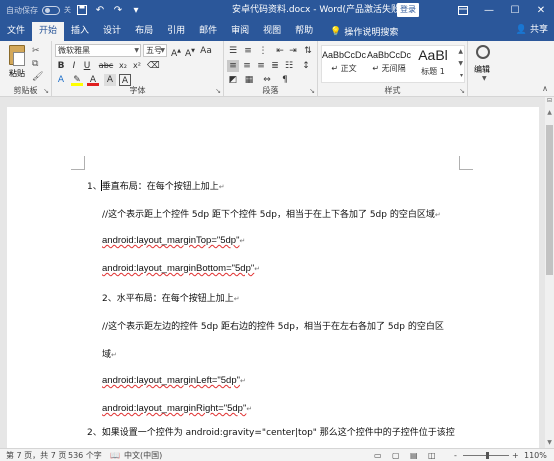 The width and height of the screenshot is (554, 461). Describe the element at coordinates (80, 31) in the screenshot. I see `tab-insert: 插入` at that location.